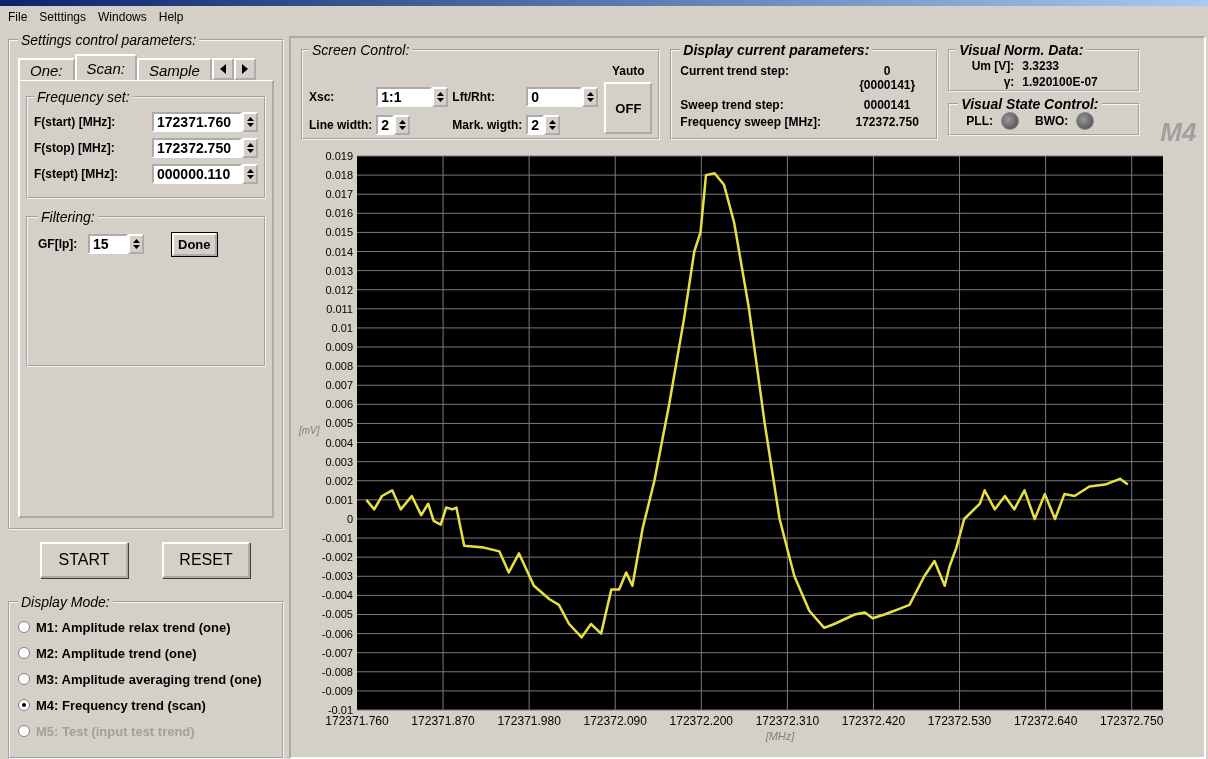  What do you see at coordinates (194, 244) in the screenshot?
I see `done-button: Done` at bounding box center [194, 244].